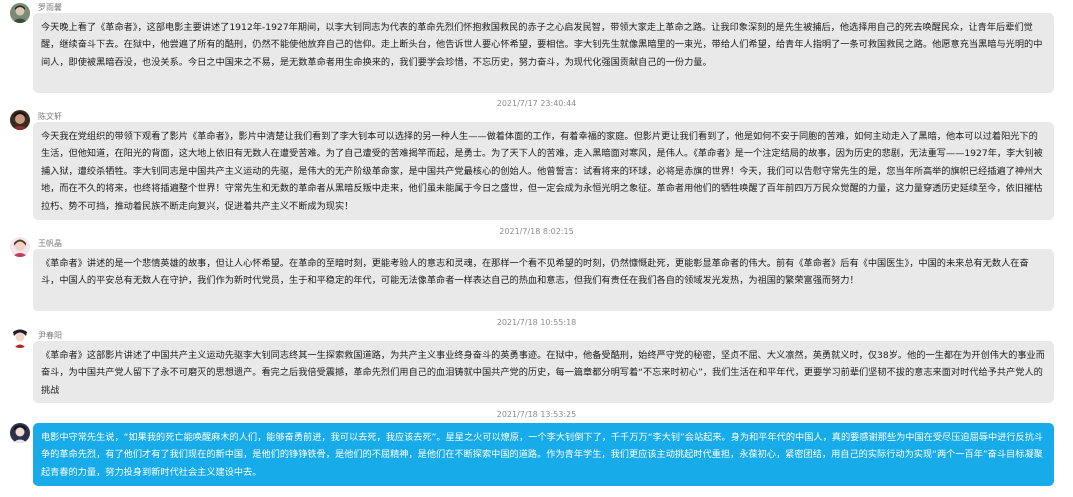 This screenshot has width=1073, height=497. I want to click on sender-name: 尹春阳, so click(50, 335).